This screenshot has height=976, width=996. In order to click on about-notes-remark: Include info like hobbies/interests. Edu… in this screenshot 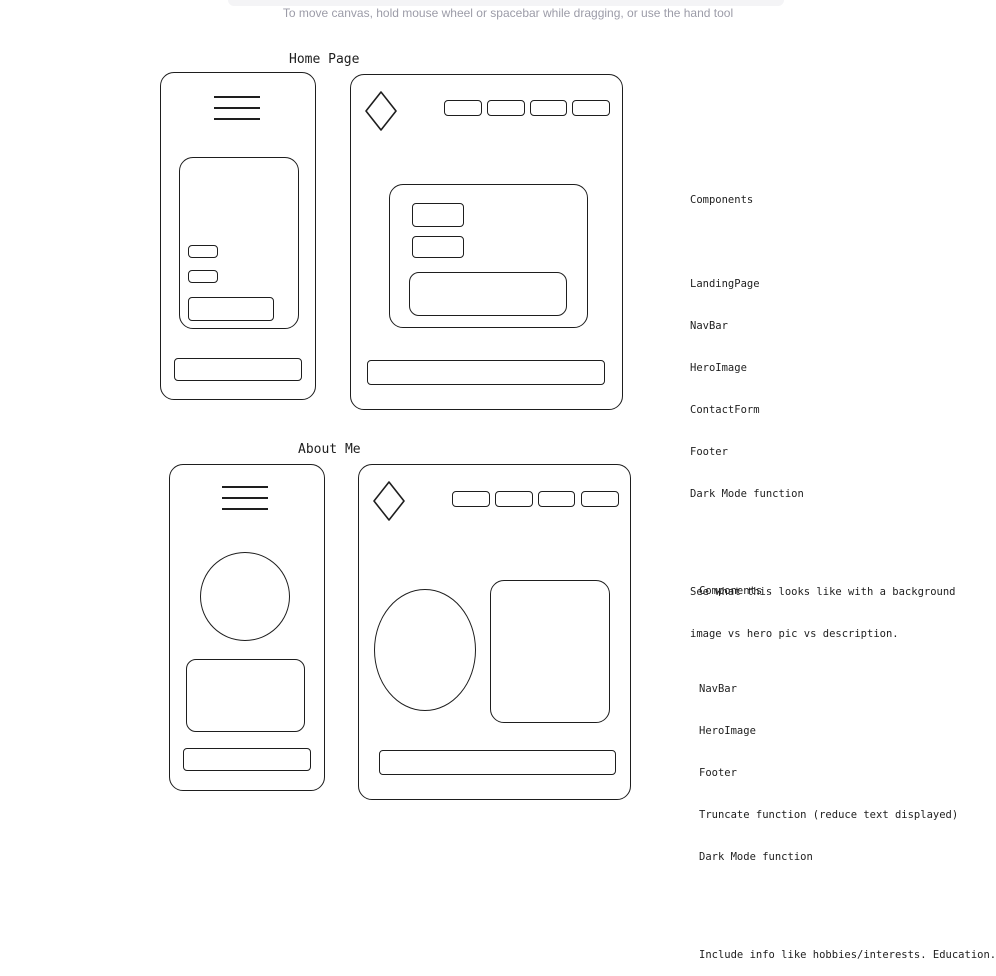, I will do `click(847, 955)`.